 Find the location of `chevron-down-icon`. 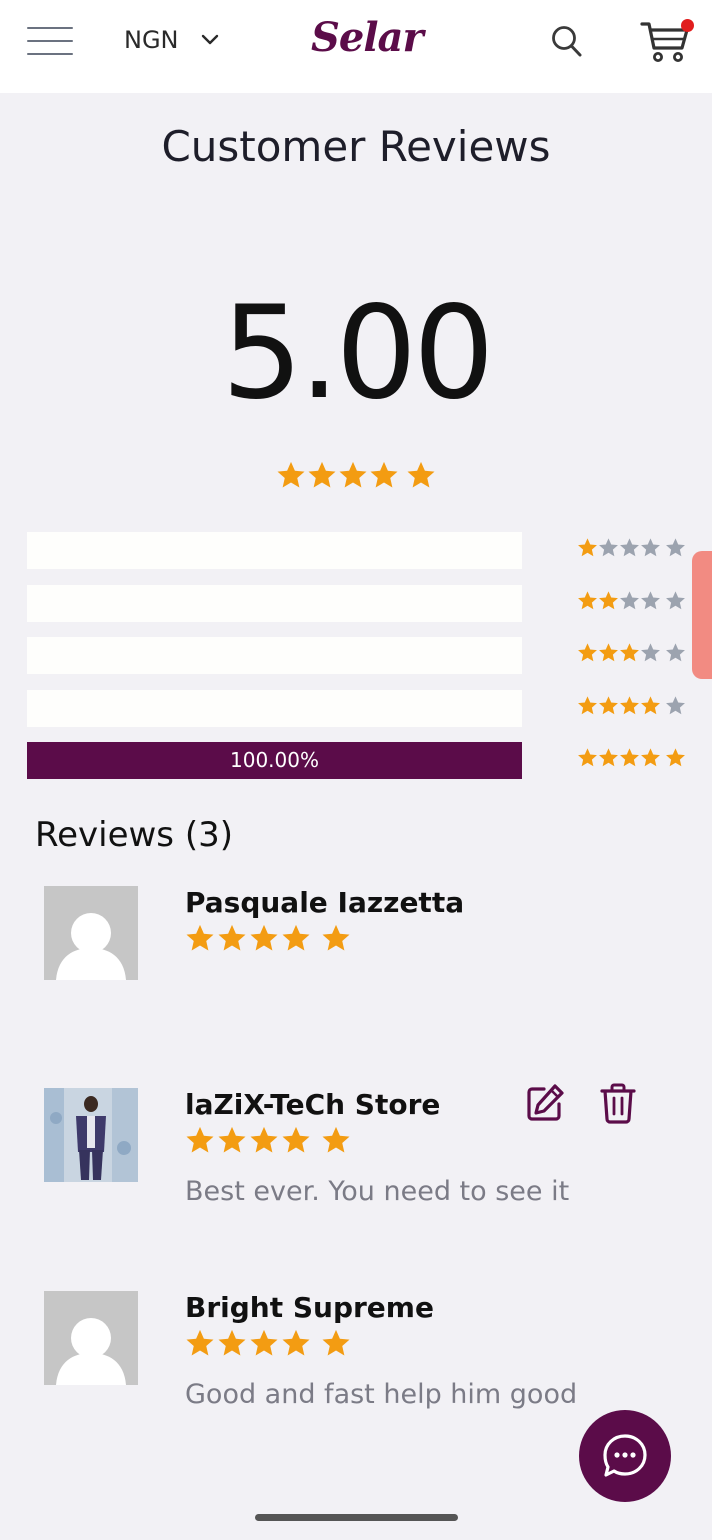

chevron-down-icon is located at coordinates (209, 39).